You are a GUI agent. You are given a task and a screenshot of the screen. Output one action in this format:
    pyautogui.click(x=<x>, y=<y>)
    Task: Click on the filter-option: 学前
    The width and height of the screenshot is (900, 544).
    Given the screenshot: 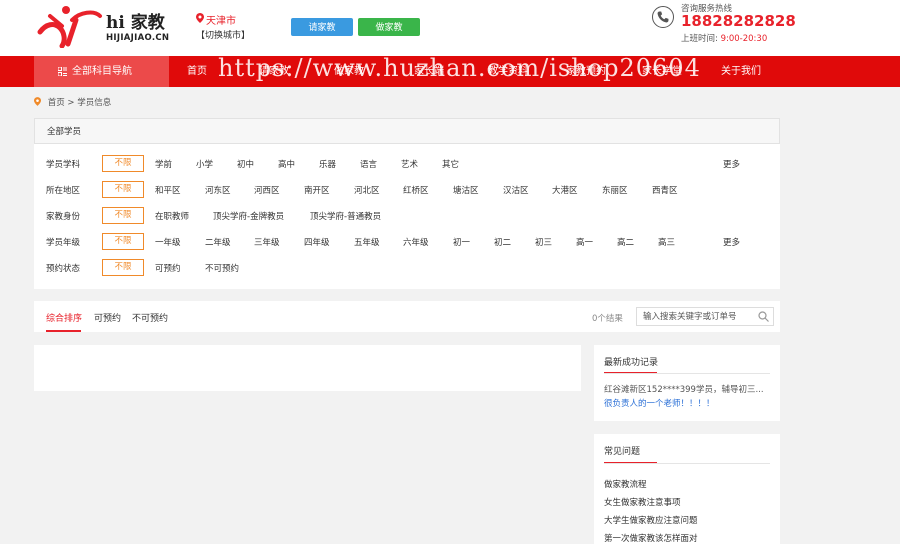 What is the action you would take?
    pyautogui.click(x=163, y=164)
    